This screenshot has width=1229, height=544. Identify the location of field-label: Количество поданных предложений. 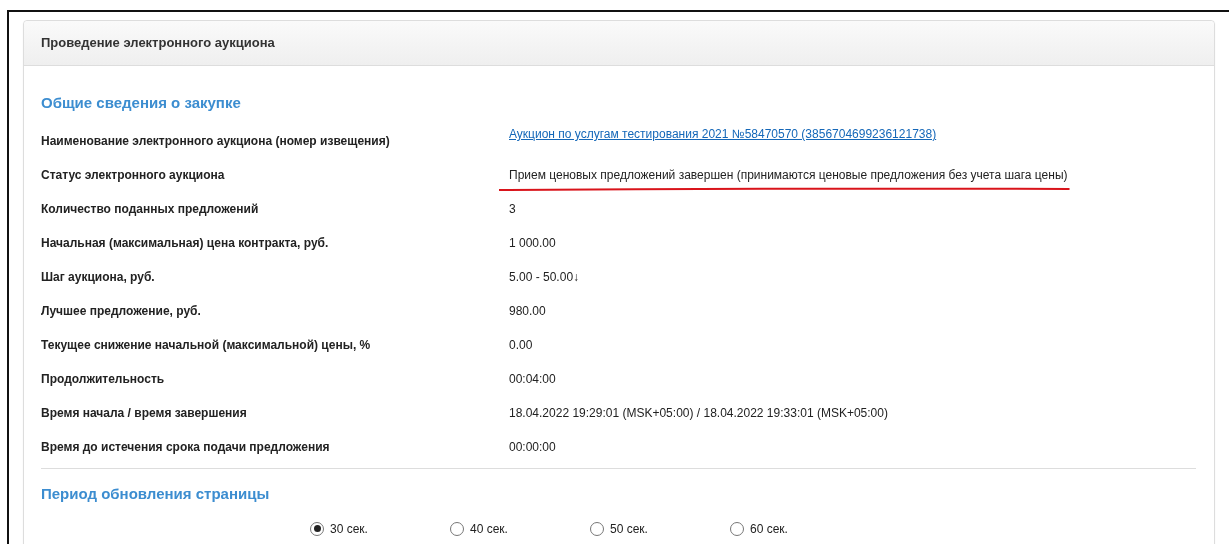
(150, 209).